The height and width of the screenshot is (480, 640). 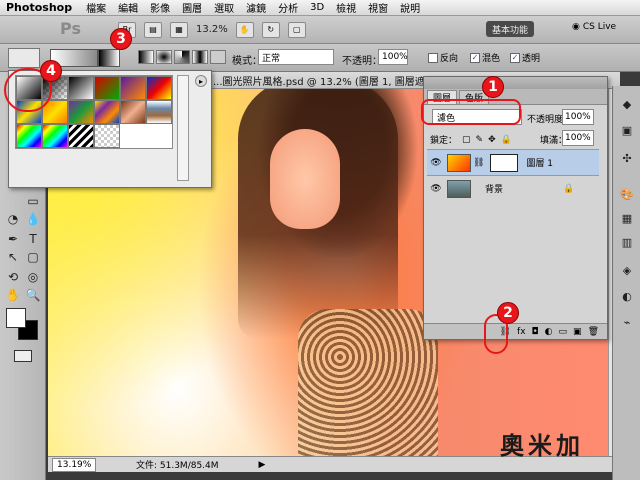 What do you see at coordinates (128, 7) in the screenshot?
I see `menu-edit: 編輯` at bounding box center [128, 7].